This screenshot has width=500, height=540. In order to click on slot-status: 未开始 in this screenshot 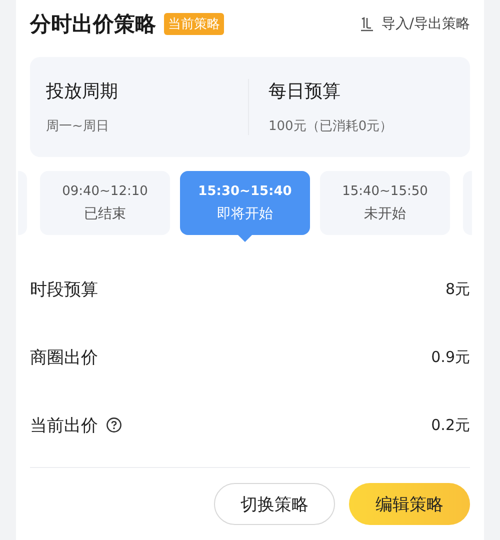, I will do `click(385, 213)`.